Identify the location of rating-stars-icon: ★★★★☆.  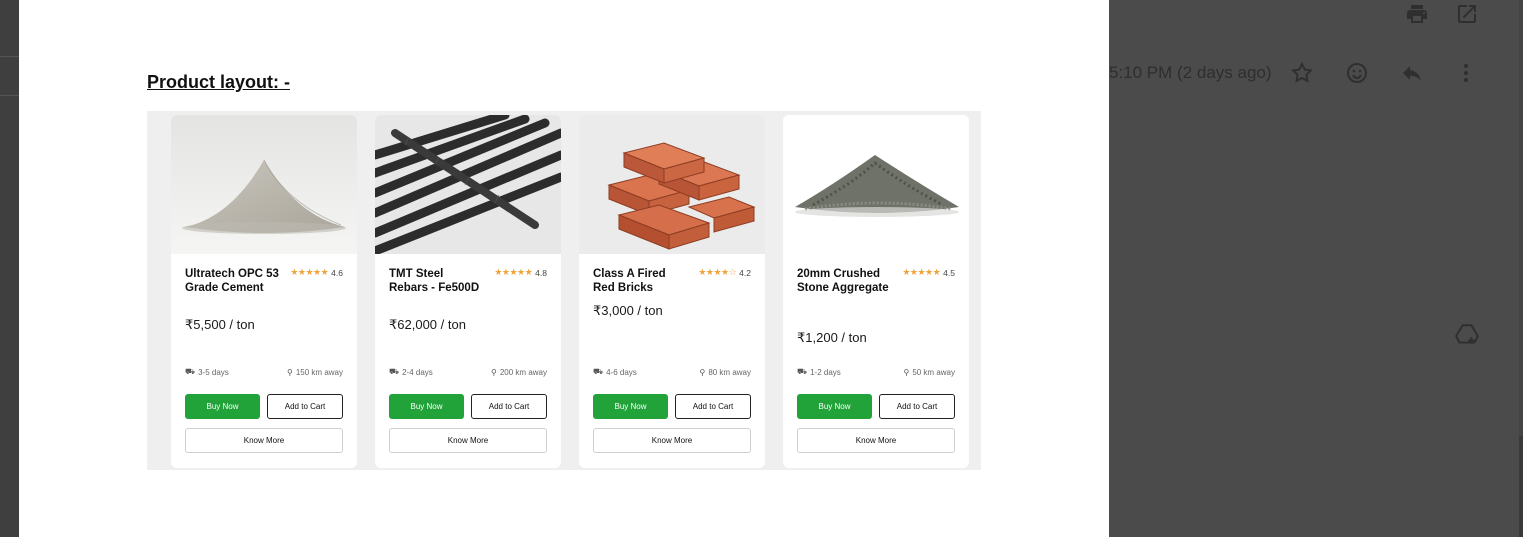
(717, 273).